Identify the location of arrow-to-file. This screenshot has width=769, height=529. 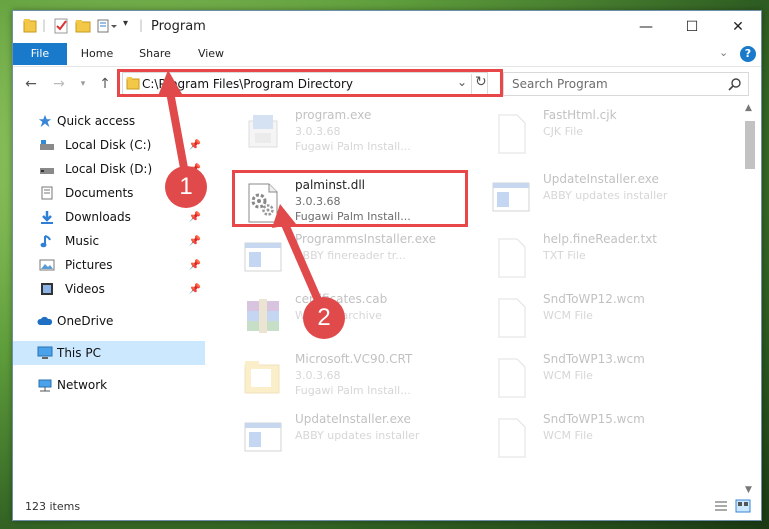
(301, 261).